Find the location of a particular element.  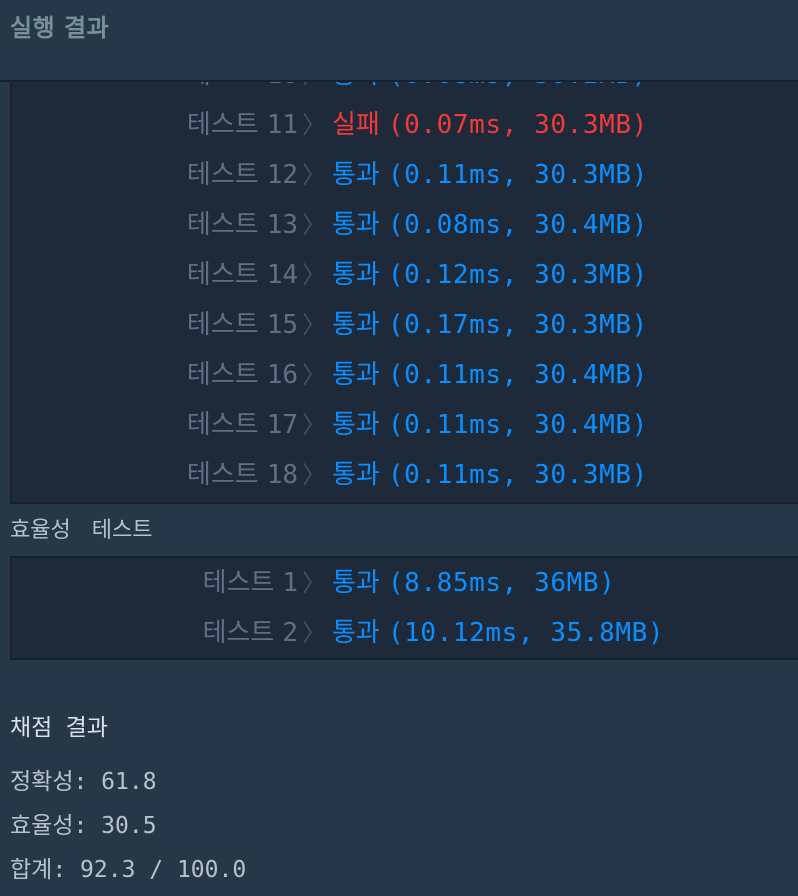

test-label: 테스트 16 is located at coordinates (242, 375).